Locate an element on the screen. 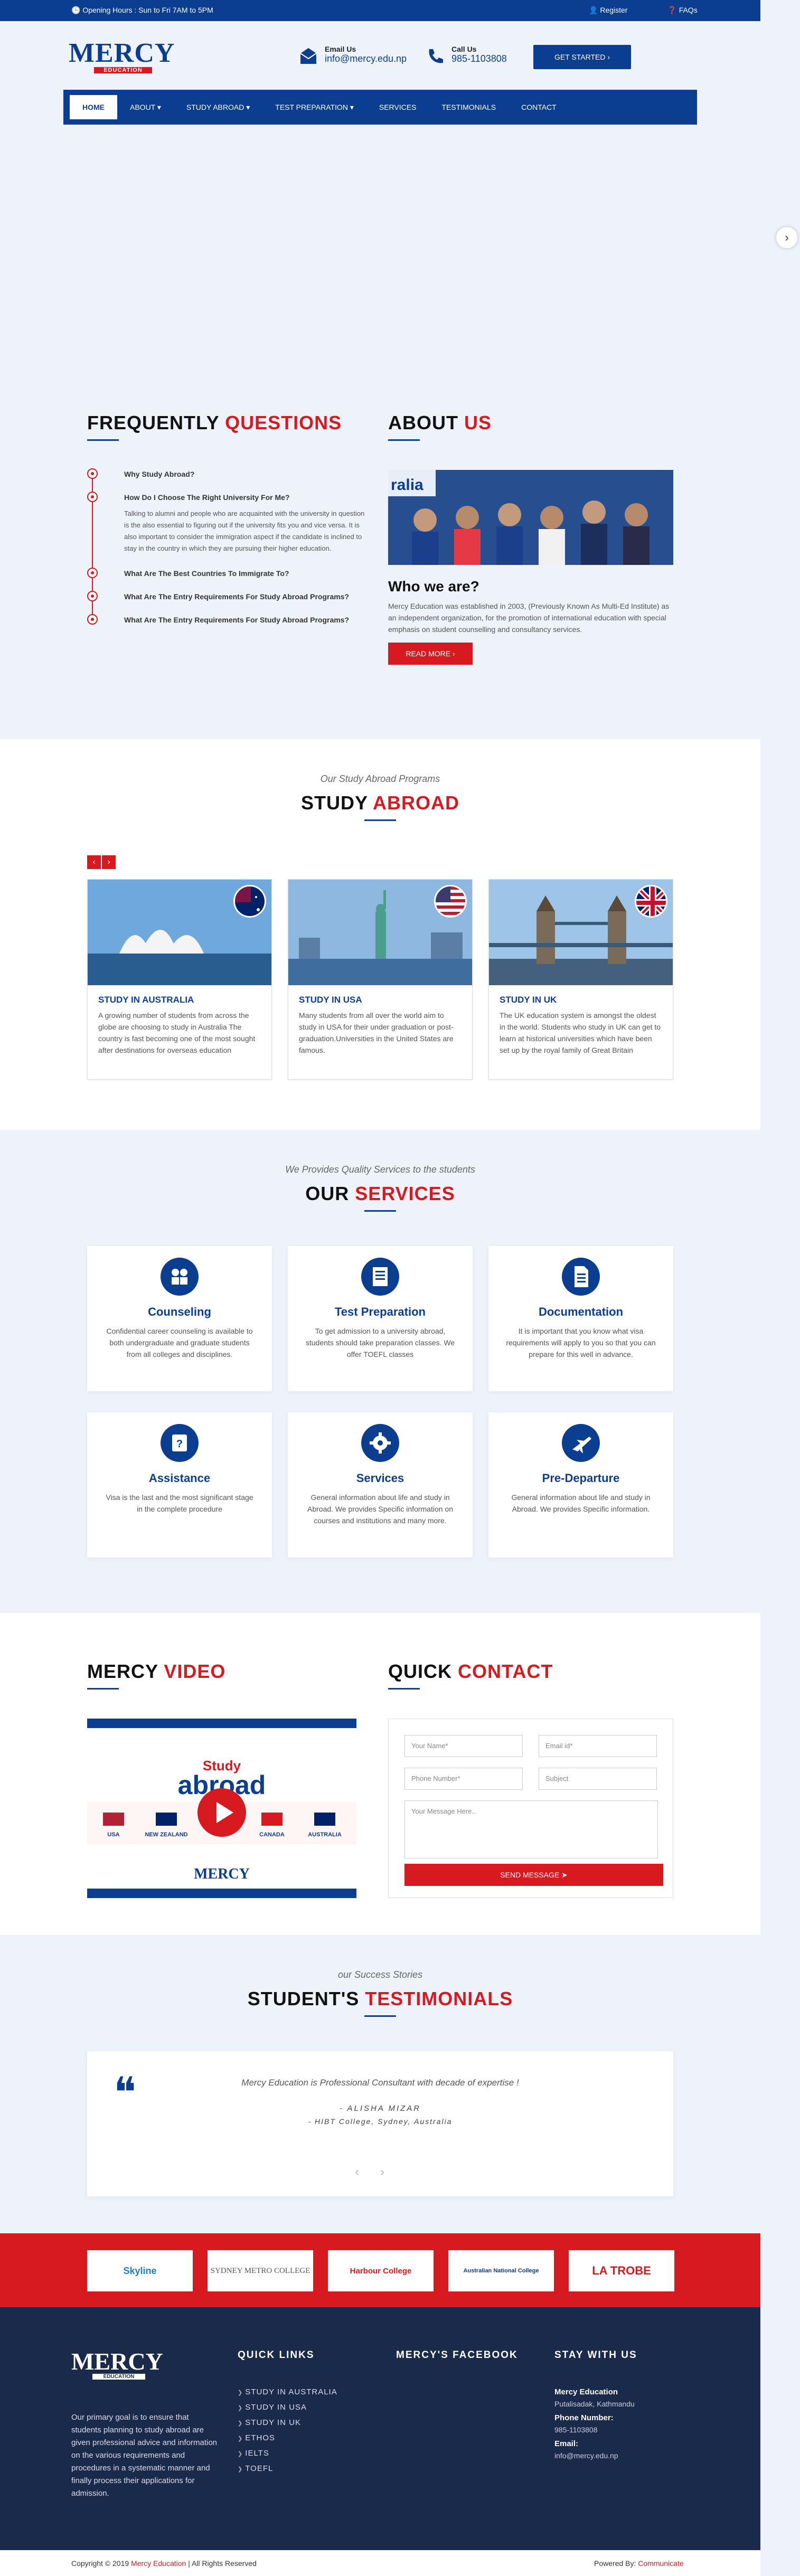 This screenshot has height=2576, width=800. nav-about: ABOUT ▾ is located at coordinates (145, 107).